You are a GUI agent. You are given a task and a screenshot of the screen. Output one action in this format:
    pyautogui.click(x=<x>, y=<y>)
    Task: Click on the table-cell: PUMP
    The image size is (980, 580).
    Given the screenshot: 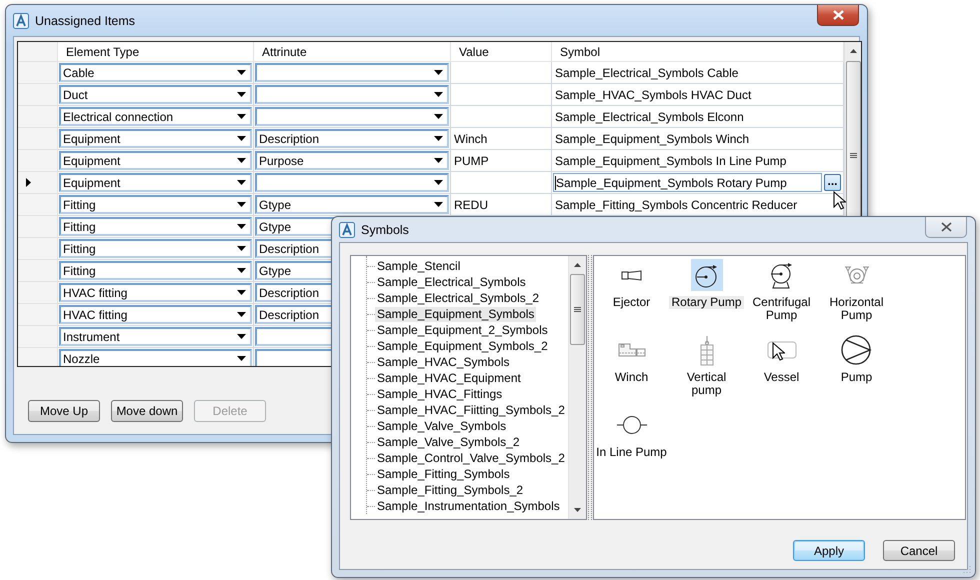 What is the action you would take?
    pyautogui.click(x=501, y=161)
    